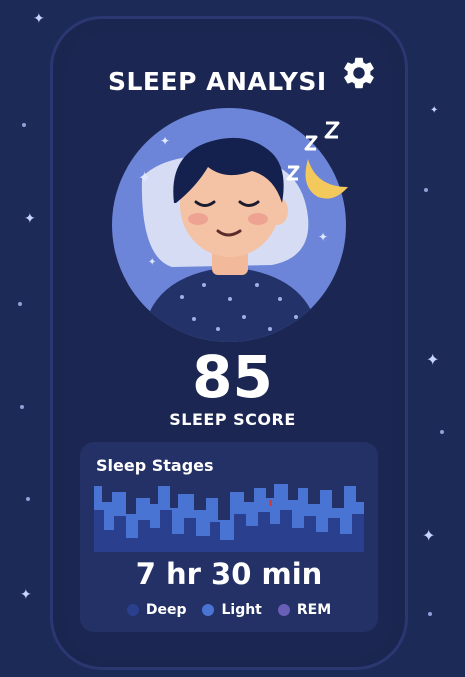 The image size is (465, 677). What do you see at coordinates (217, 81) in the screenshot?
I see `page-title: SLEEP ANALYSI` at bounding box center [217, 81].